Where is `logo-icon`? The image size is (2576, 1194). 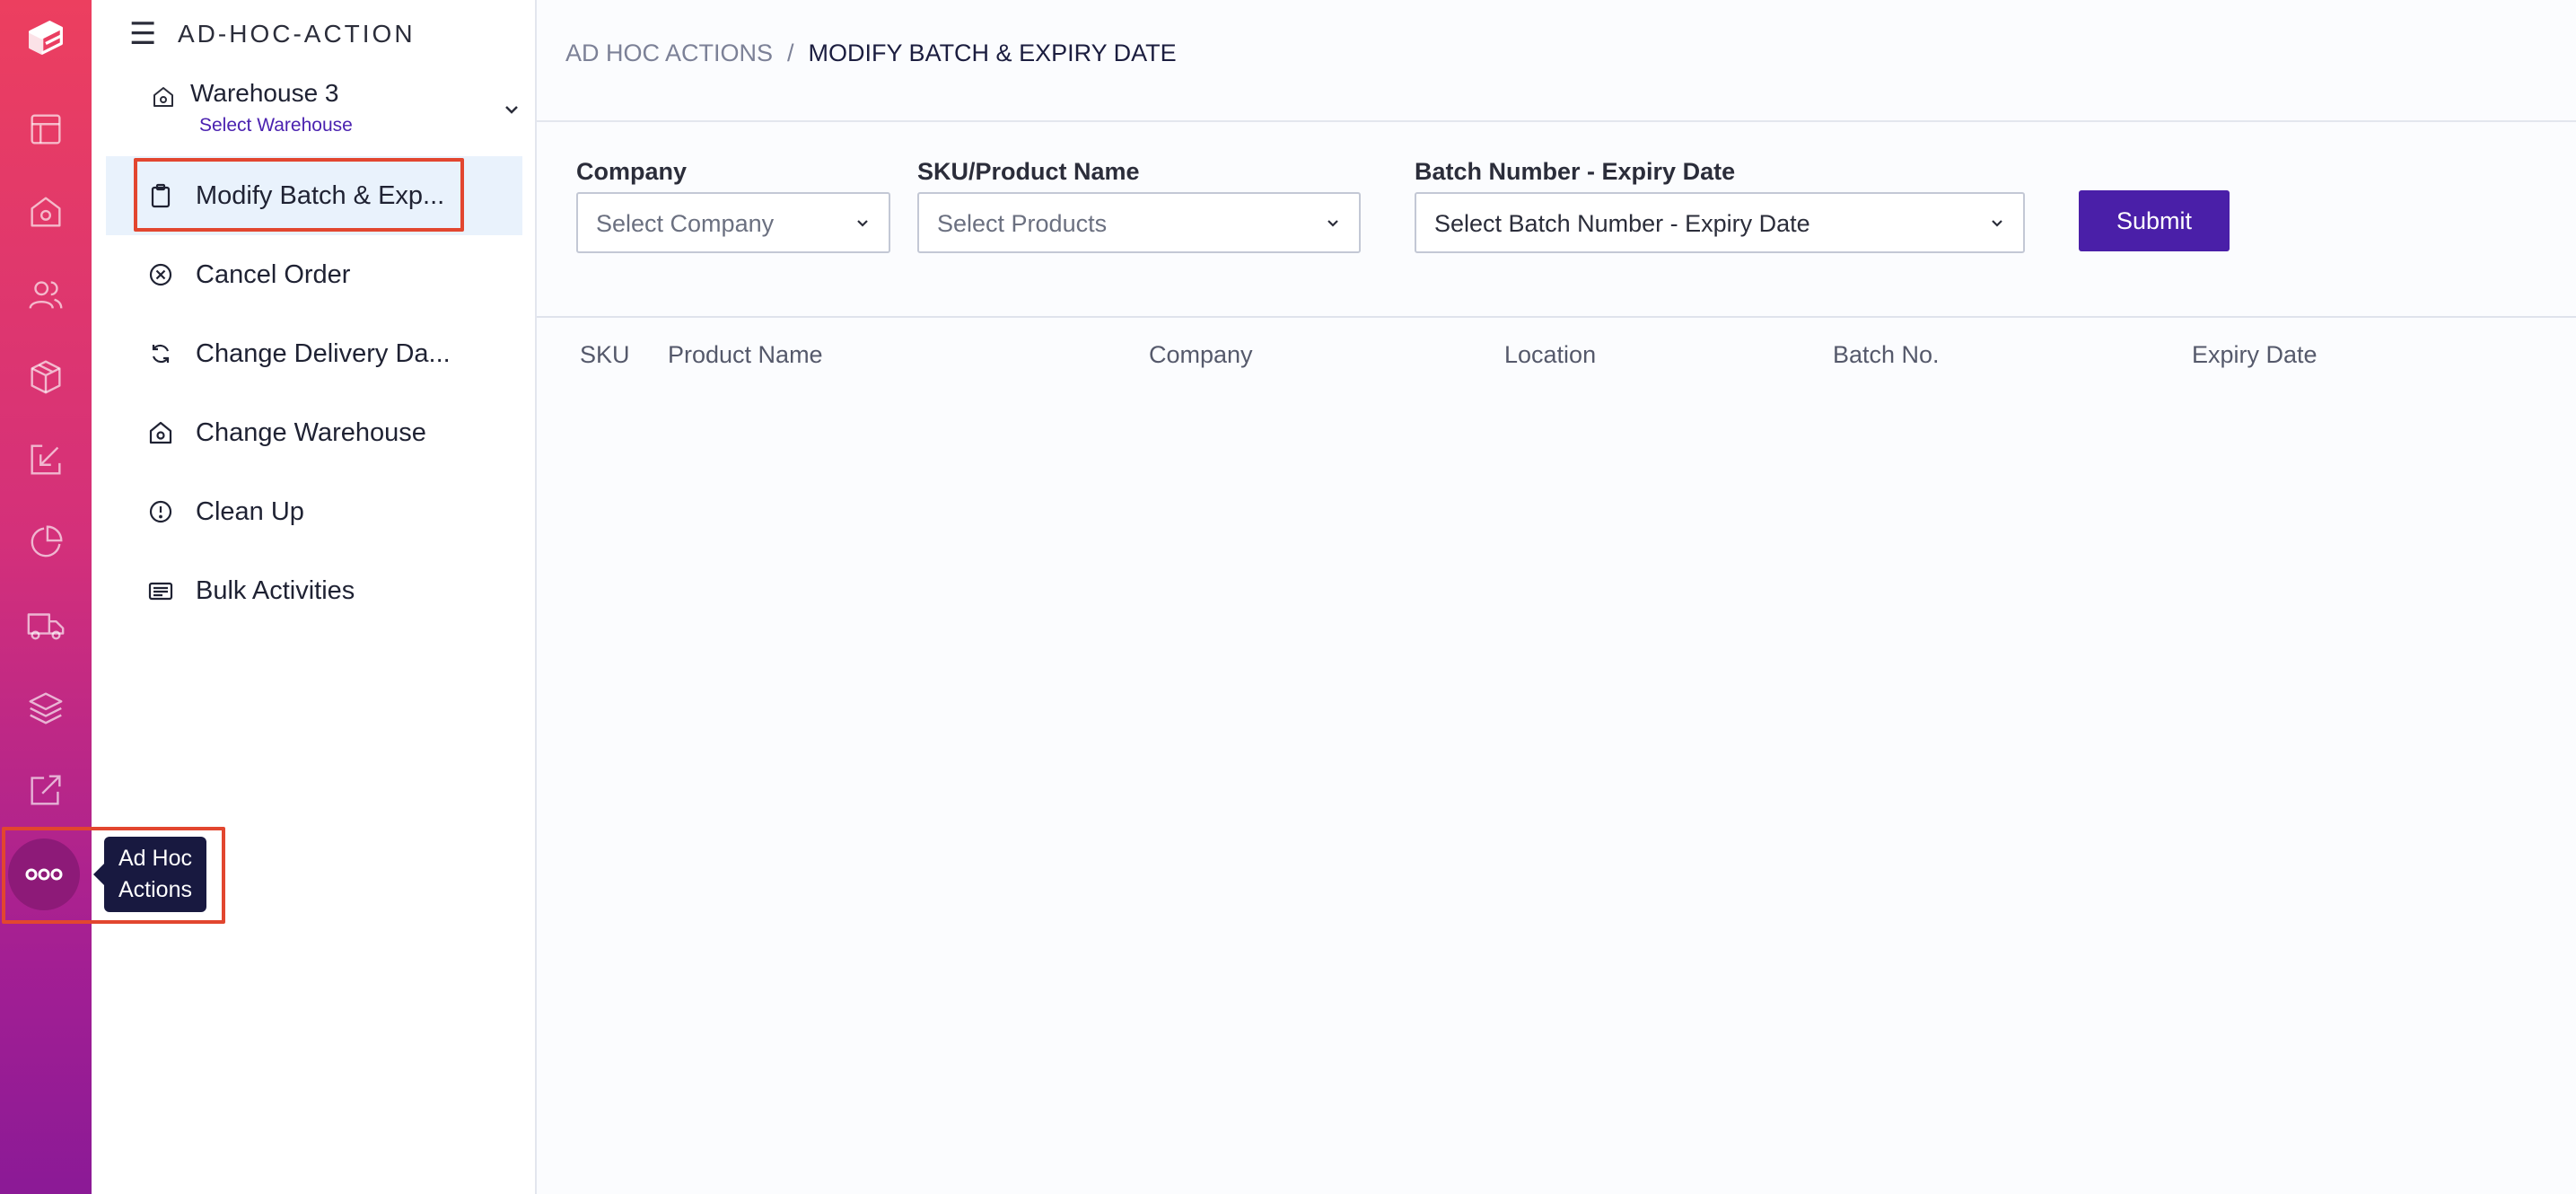
logo-icon is located at coordinates (46, 38).